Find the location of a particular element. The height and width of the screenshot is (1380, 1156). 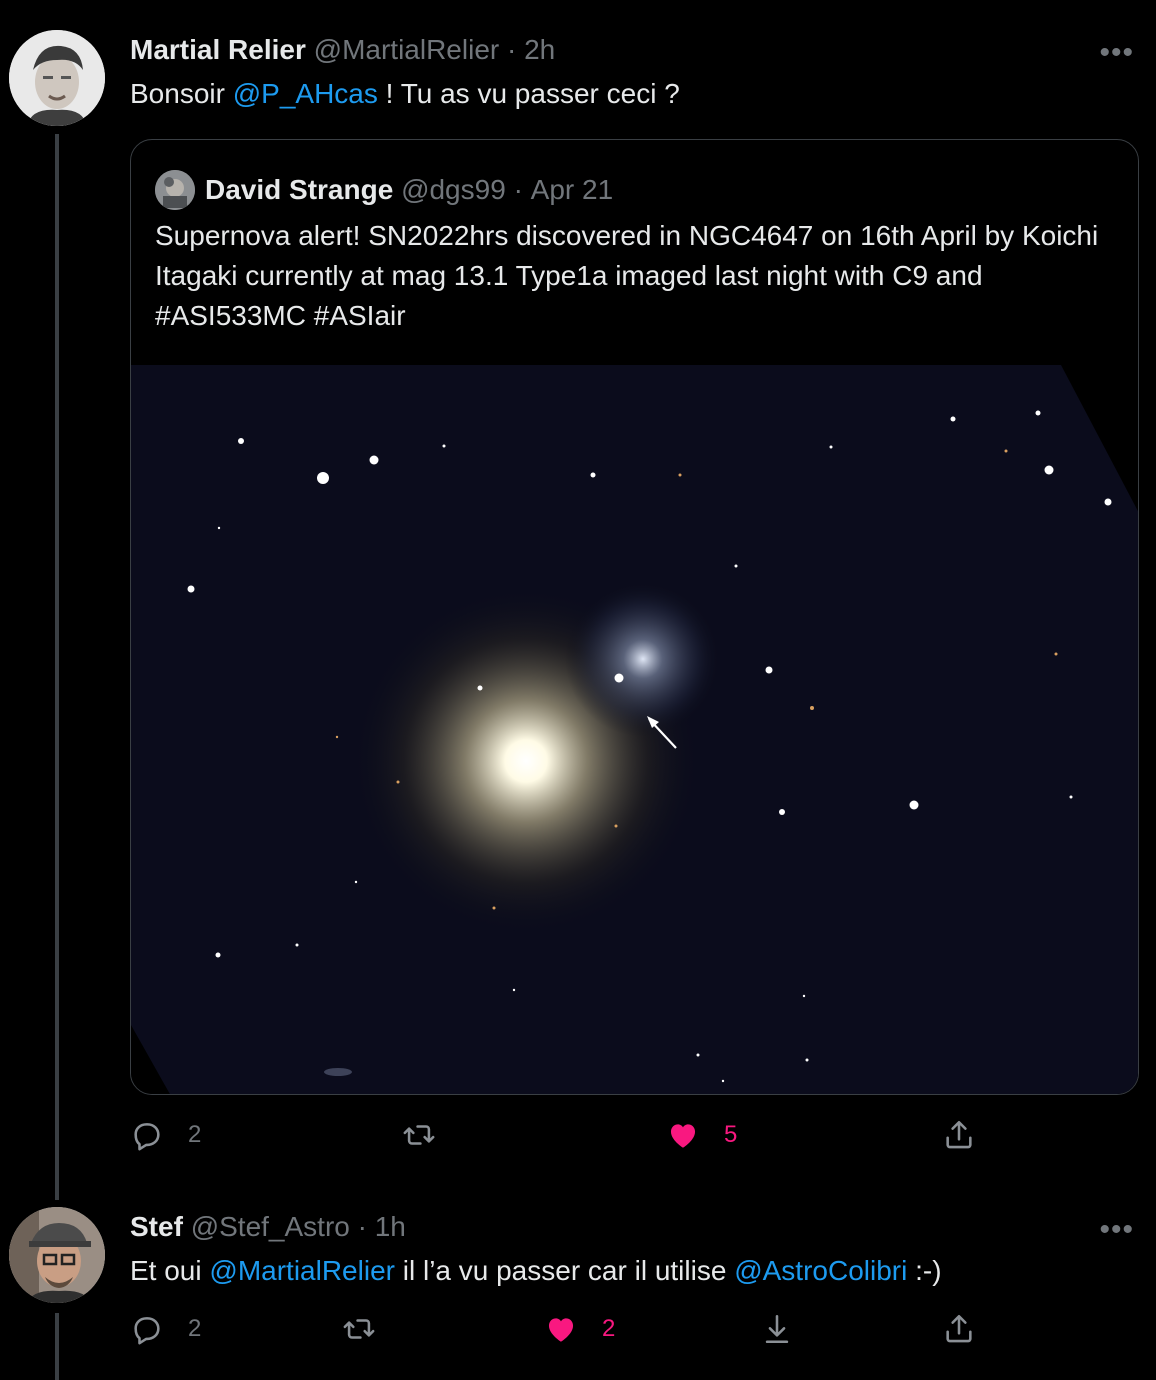

like-button: 2 is located at coordinates (579, 1329).